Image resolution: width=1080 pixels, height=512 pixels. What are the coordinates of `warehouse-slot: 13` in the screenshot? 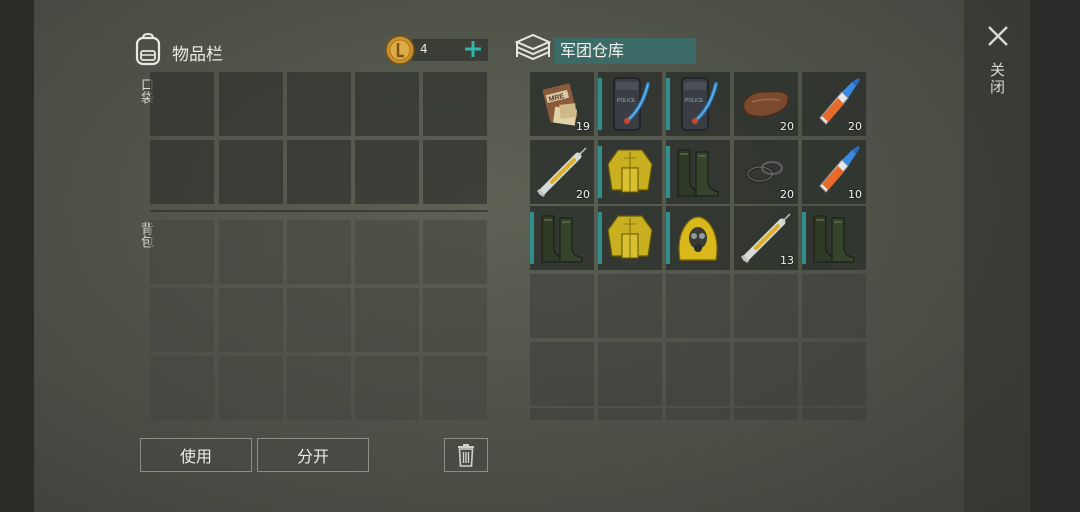 It's located at (766, 238).